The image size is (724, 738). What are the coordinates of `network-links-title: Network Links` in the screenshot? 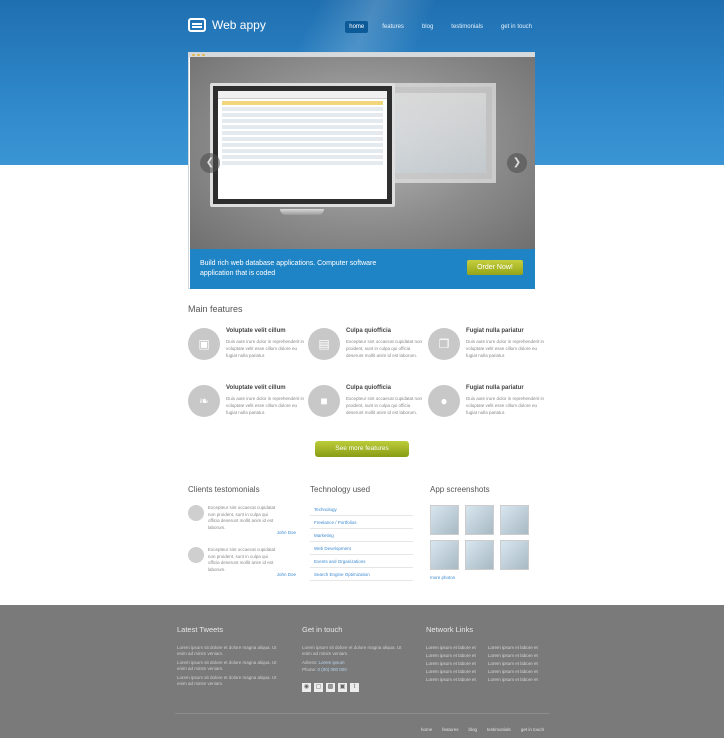 It's located at (450, 629).